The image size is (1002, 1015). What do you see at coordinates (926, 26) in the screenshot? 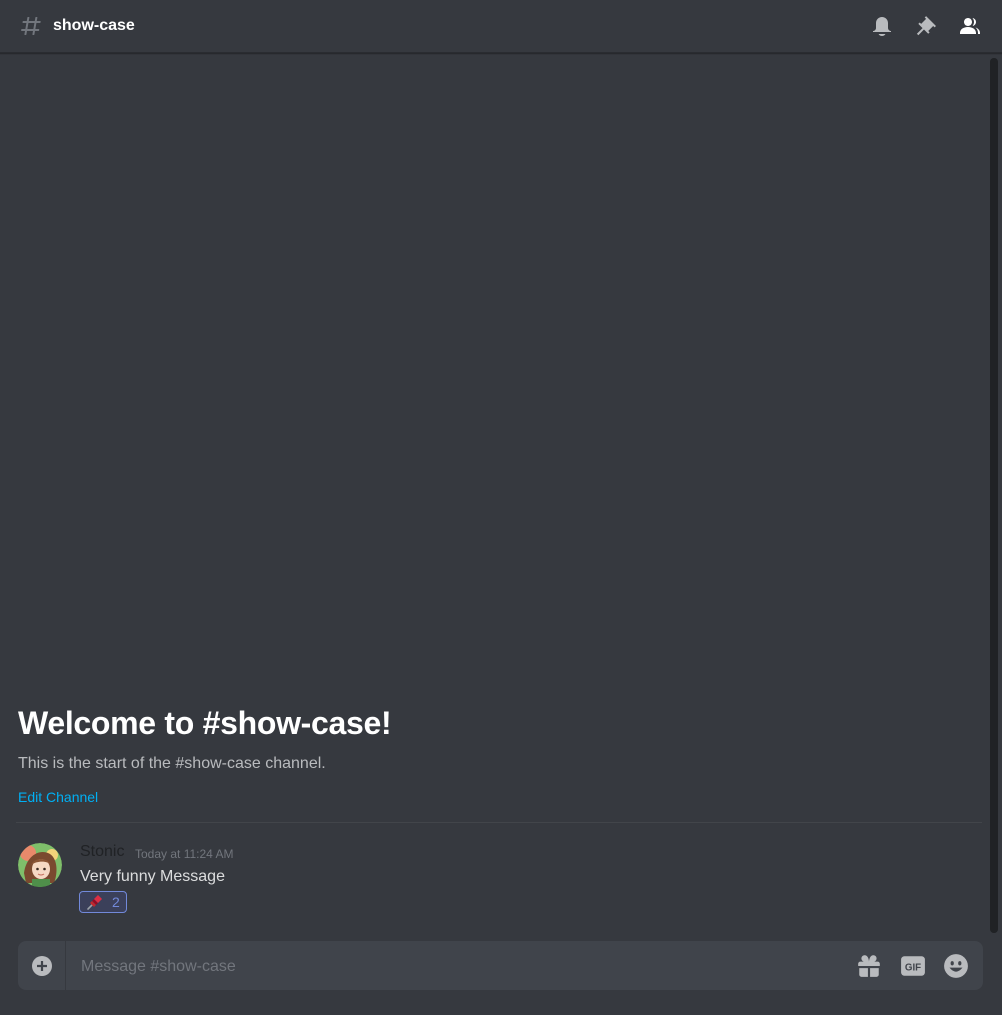
I see `pin-icon` at bounding box center [926, 26].